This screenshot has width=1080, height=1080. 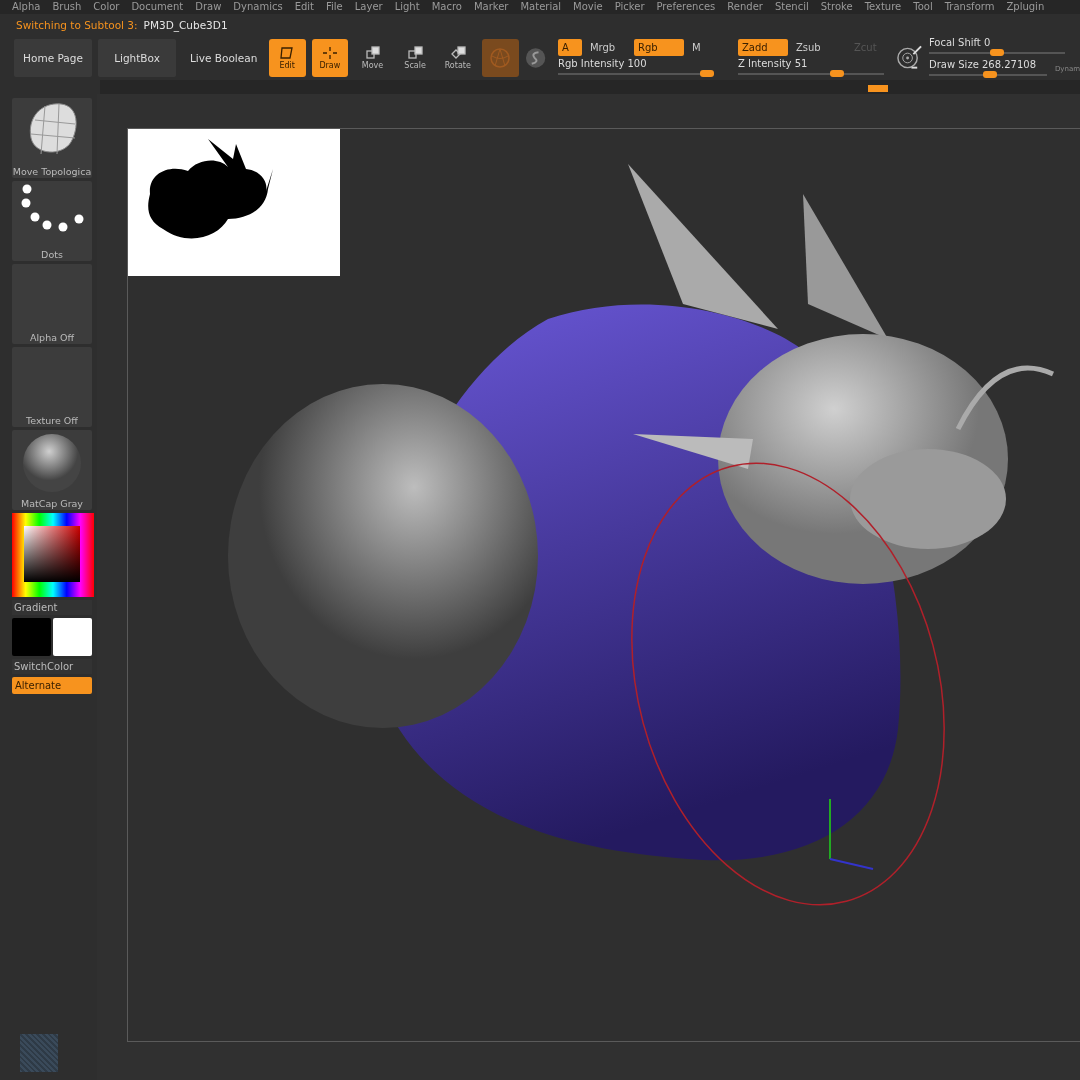 What do you see at coordinates (773, 63) in the screenshot?
I see `slider-label: Z Intensity 51` at bounding box center [773, 63].